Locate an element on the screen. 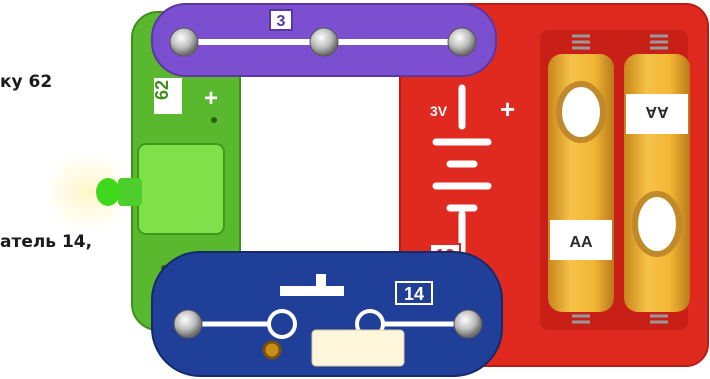 The height and width of the screenshot is (379, 710). battery-voltage-label: 3V is located at coordinates (439, 111).